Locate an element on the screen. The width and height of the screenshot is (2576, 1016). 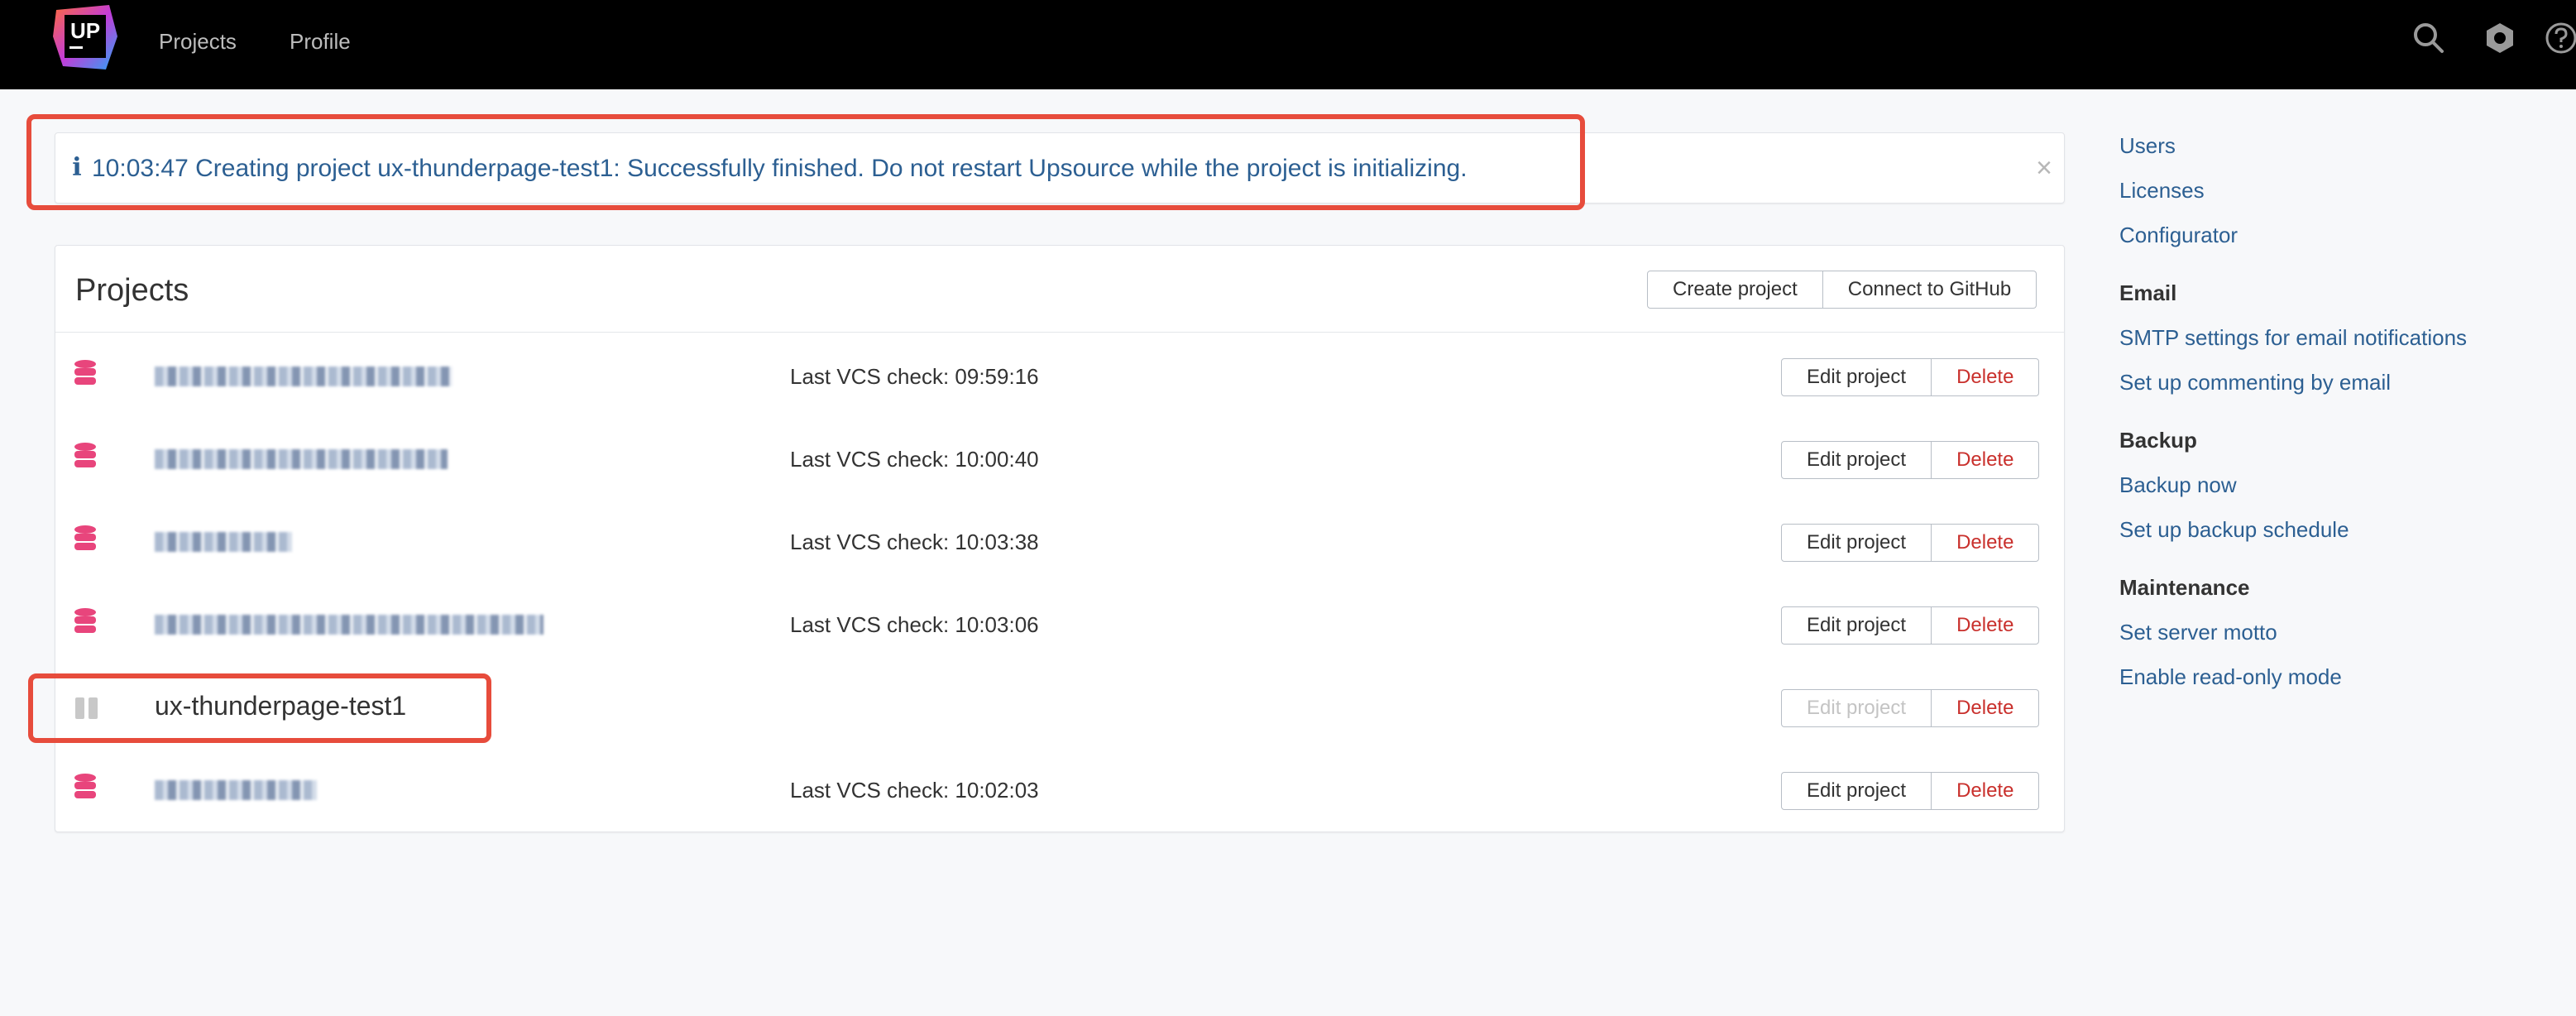
svg-text: UP is located at coordinates (85, 31).